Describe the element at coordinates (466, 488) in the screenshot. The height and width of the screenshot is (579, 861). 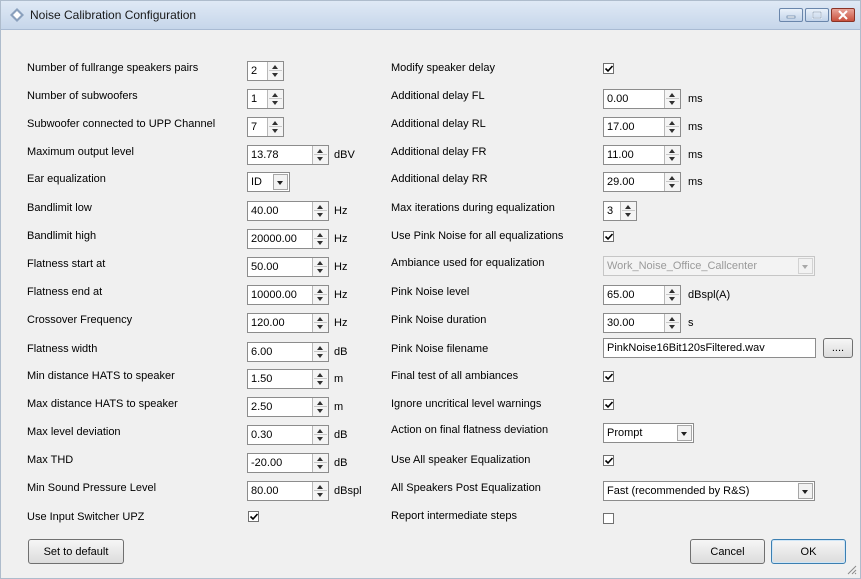
I see `post-eq-label: All Speakers Post Equalization` at that location.